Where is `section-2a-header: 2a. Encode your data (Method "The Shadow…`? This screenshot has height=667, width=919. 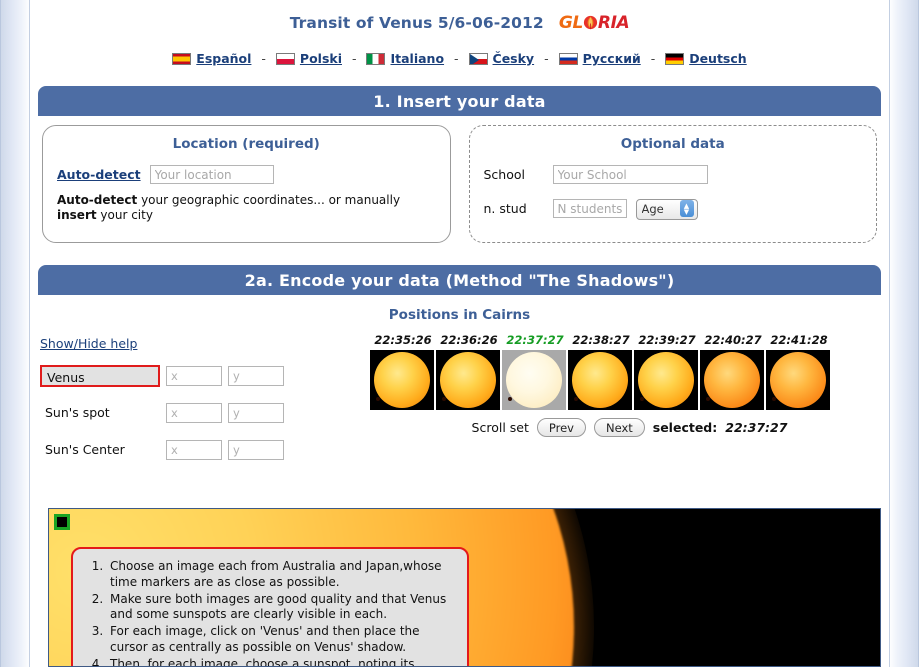
section-2a-header: 2a. Encode your data (Method "The Shadow… is located at coordinates (459, 280).